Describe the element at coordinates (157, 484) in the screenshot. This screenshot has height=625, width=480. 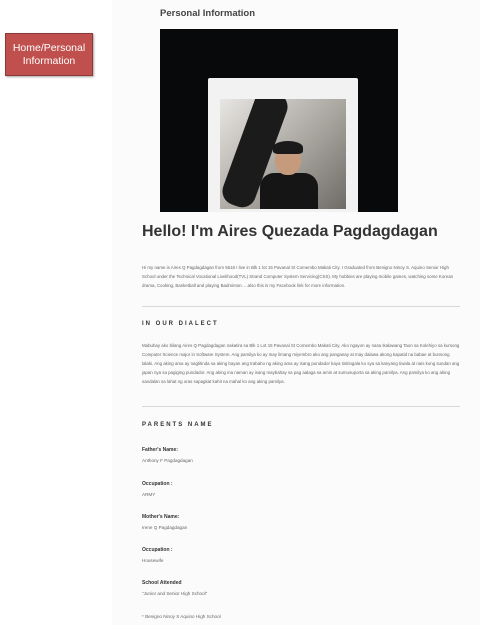
I see `father-occupation-label: Occupation :` at that location.